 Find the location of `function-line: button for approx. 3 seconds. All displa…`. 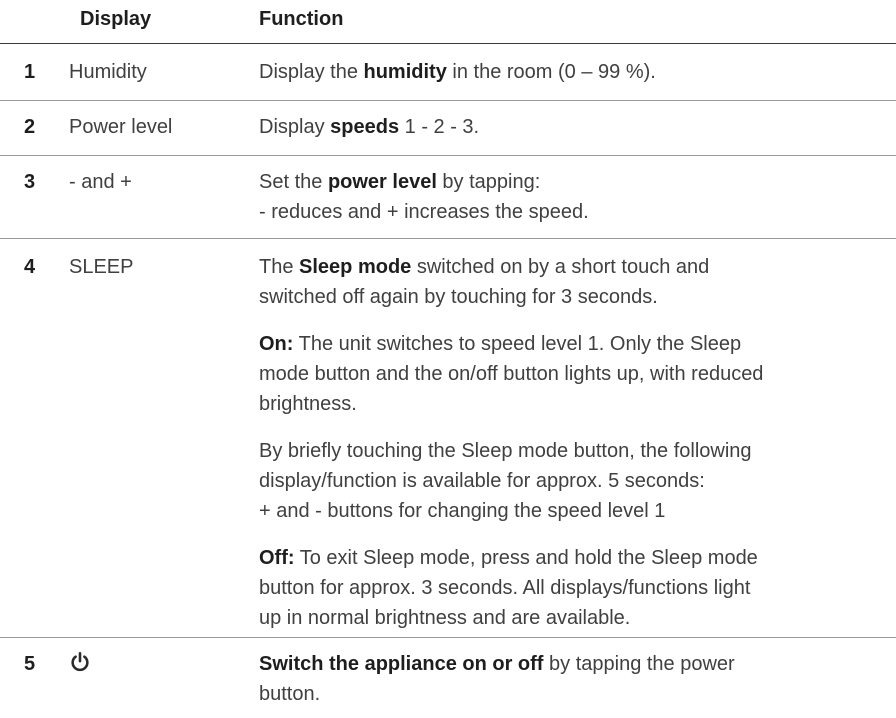

function-line: button for approx. 3 seconds. All displa… is located at coordinates (505, 588).